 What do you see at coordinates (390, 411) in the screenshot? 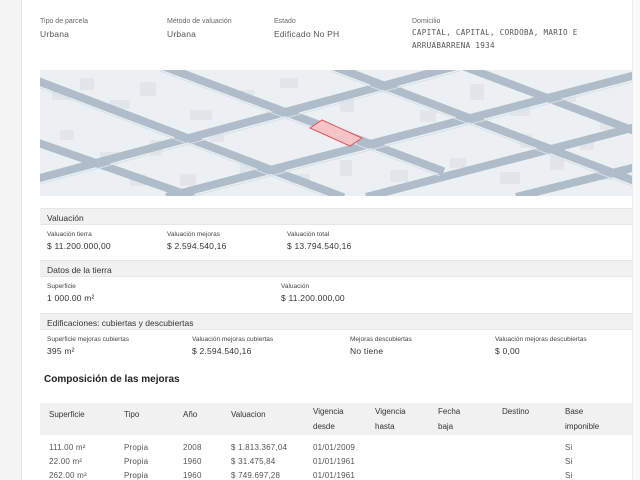
I see `th-vigencia-hasta-line1: Vigencia` at bounding box center [390, 411].